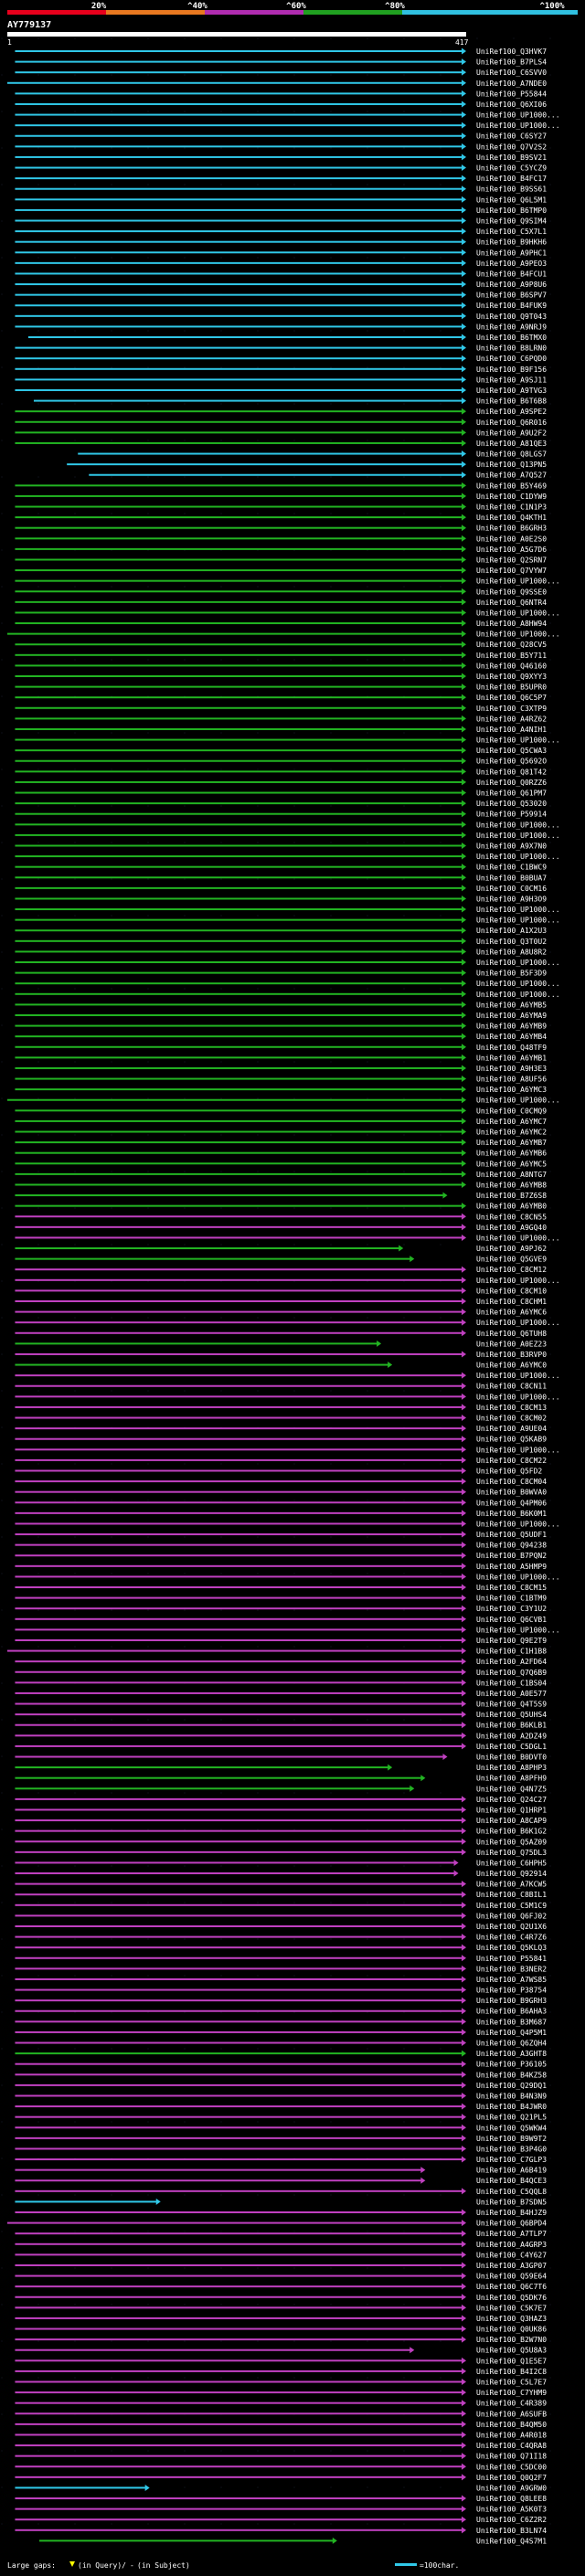 The width and height of the screenshot is (585, 2576). Describe the element at coordinates (512, 1366) in the screenshot. I see `hit-label: UniRef100_A6YMC0` at that location.